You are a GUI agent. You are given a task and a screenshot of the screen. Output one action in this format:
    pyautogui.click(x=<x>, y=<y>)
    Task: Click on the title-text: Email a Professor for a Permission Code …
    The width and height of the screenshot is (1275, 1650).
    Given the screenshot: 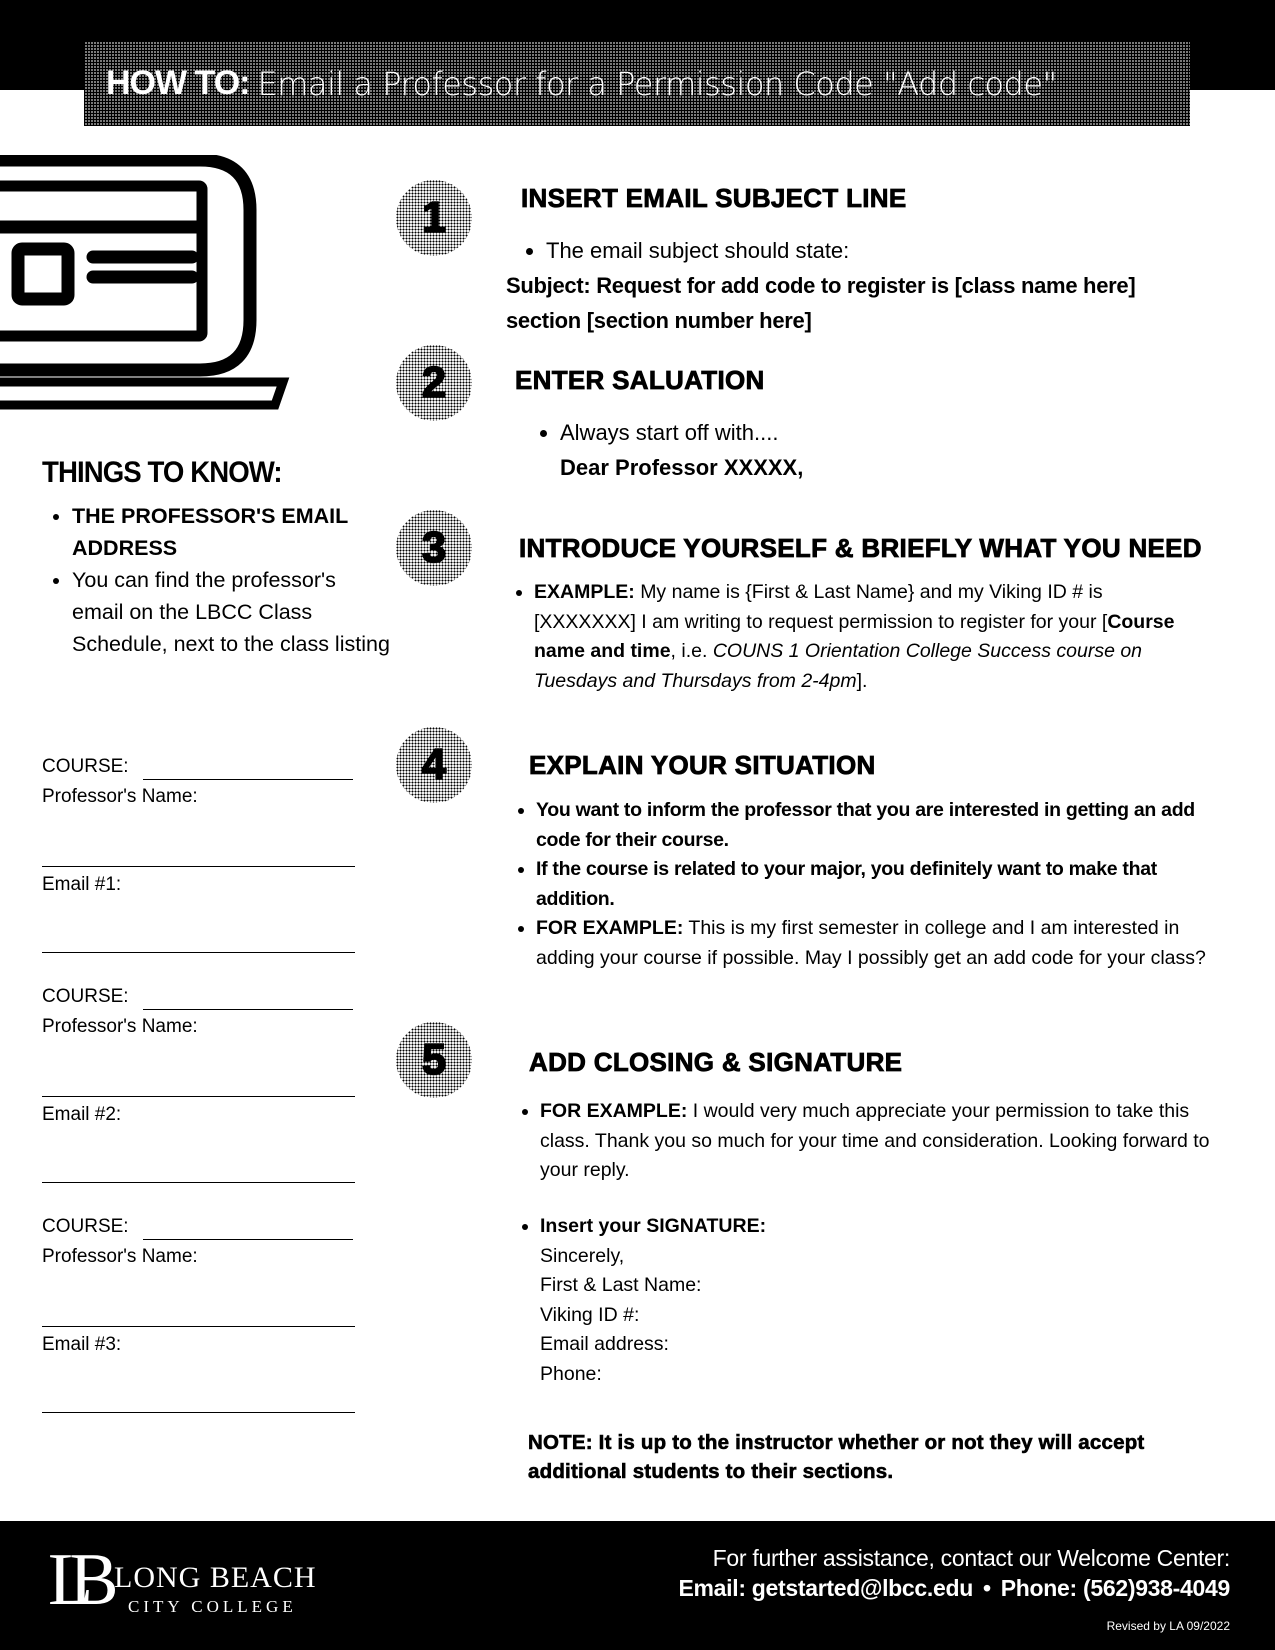 What is the action you would take?
    pyautogui.click(x=657, y=83)
    